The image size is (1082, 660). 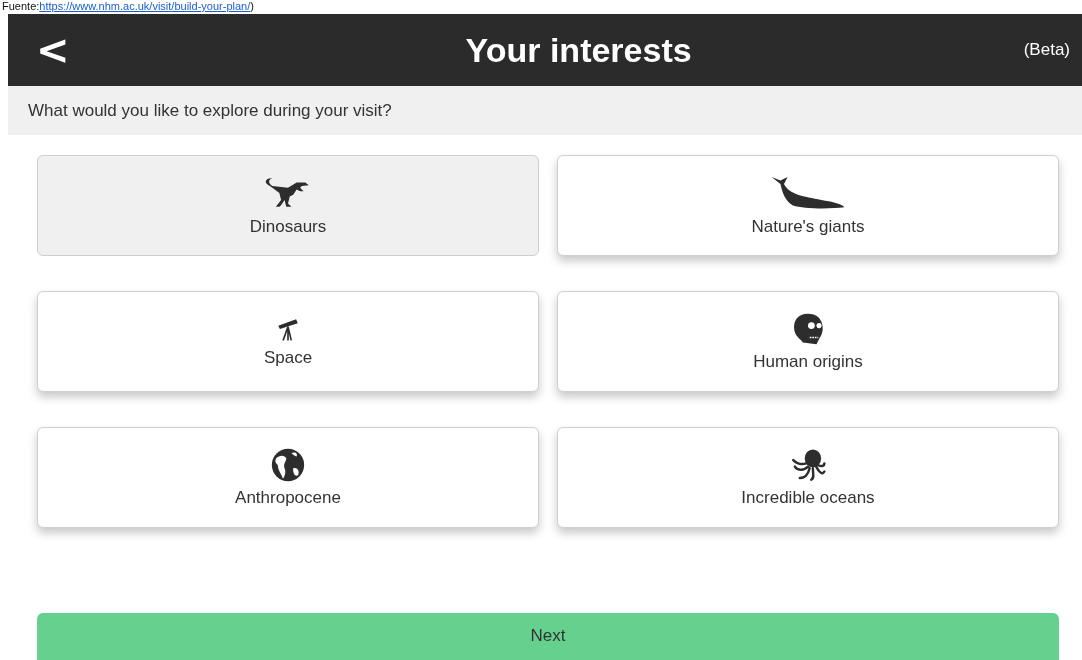 I want to click on globe-icon, so click(x=288, y=464).